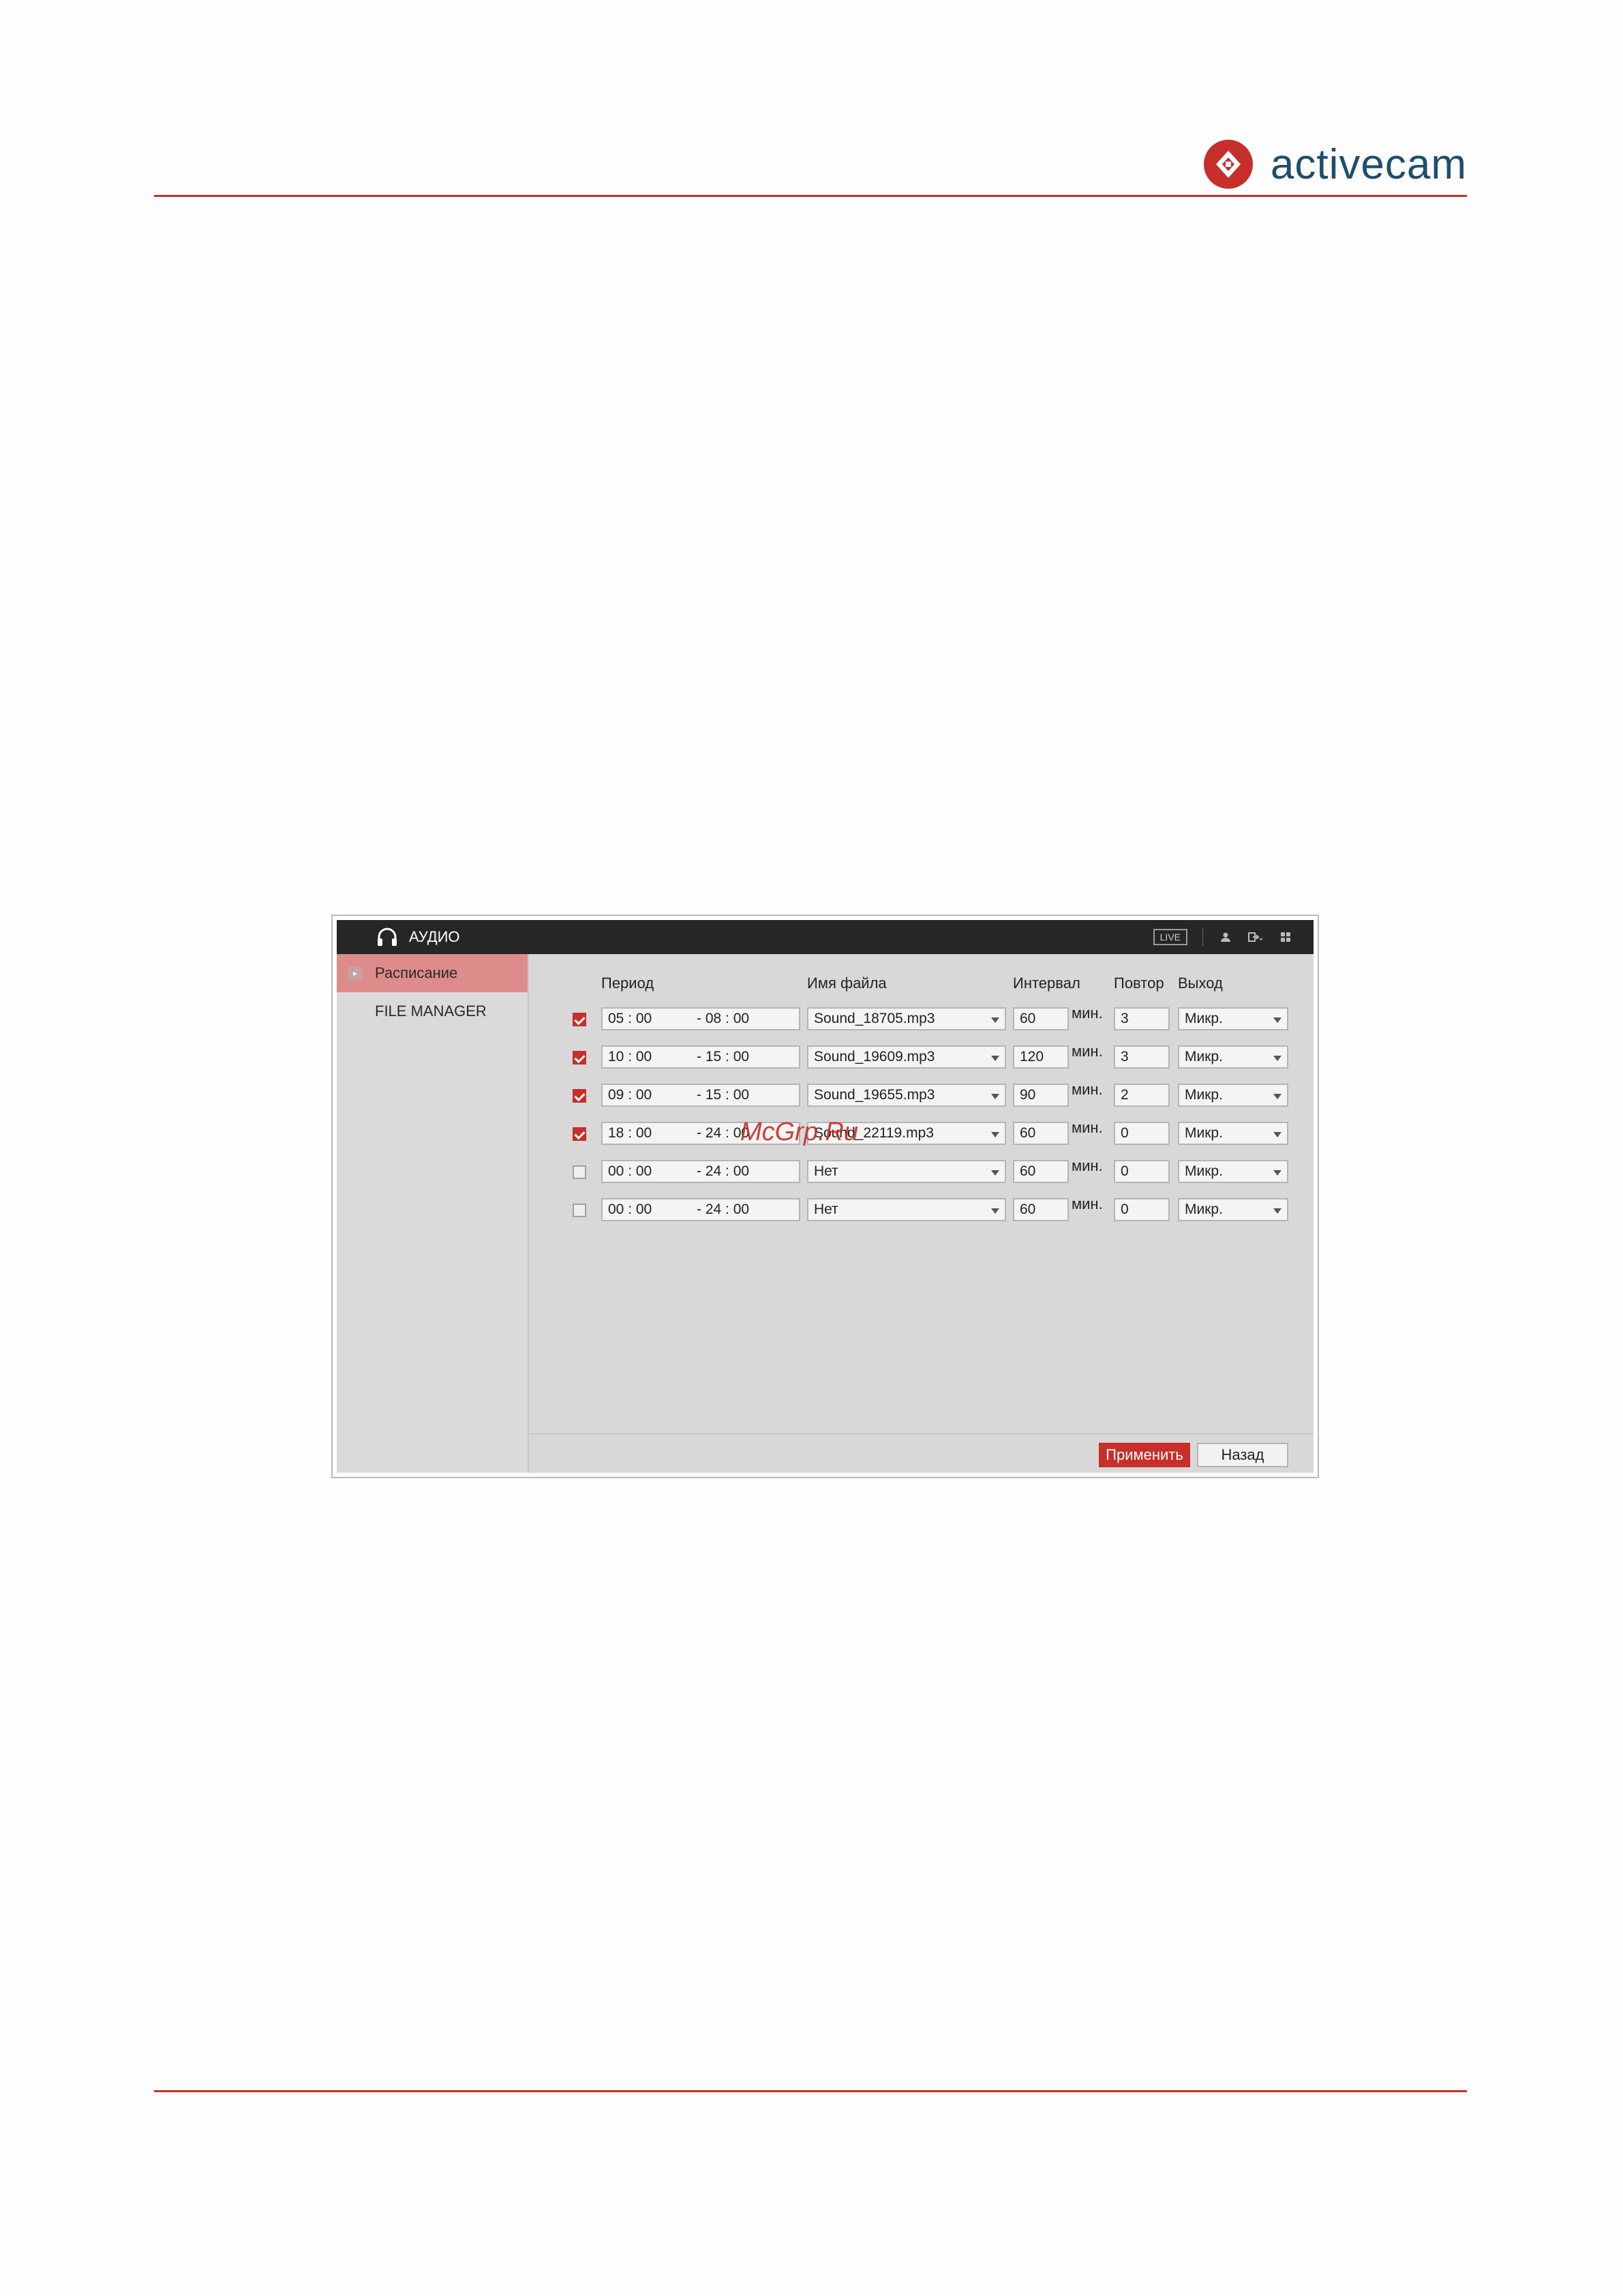  Describe the element at coordinates (434, 937) in the screenshot. I see `window-title: АУДИО` at that location.